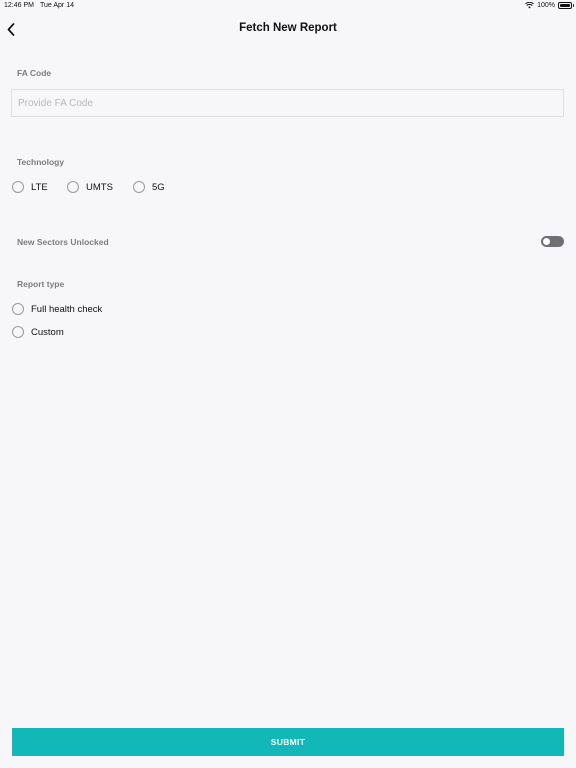  What do you see at coordinates (546, 241) in the screenshot?
I see `toggle-knob` at bounding box center [546, 241].